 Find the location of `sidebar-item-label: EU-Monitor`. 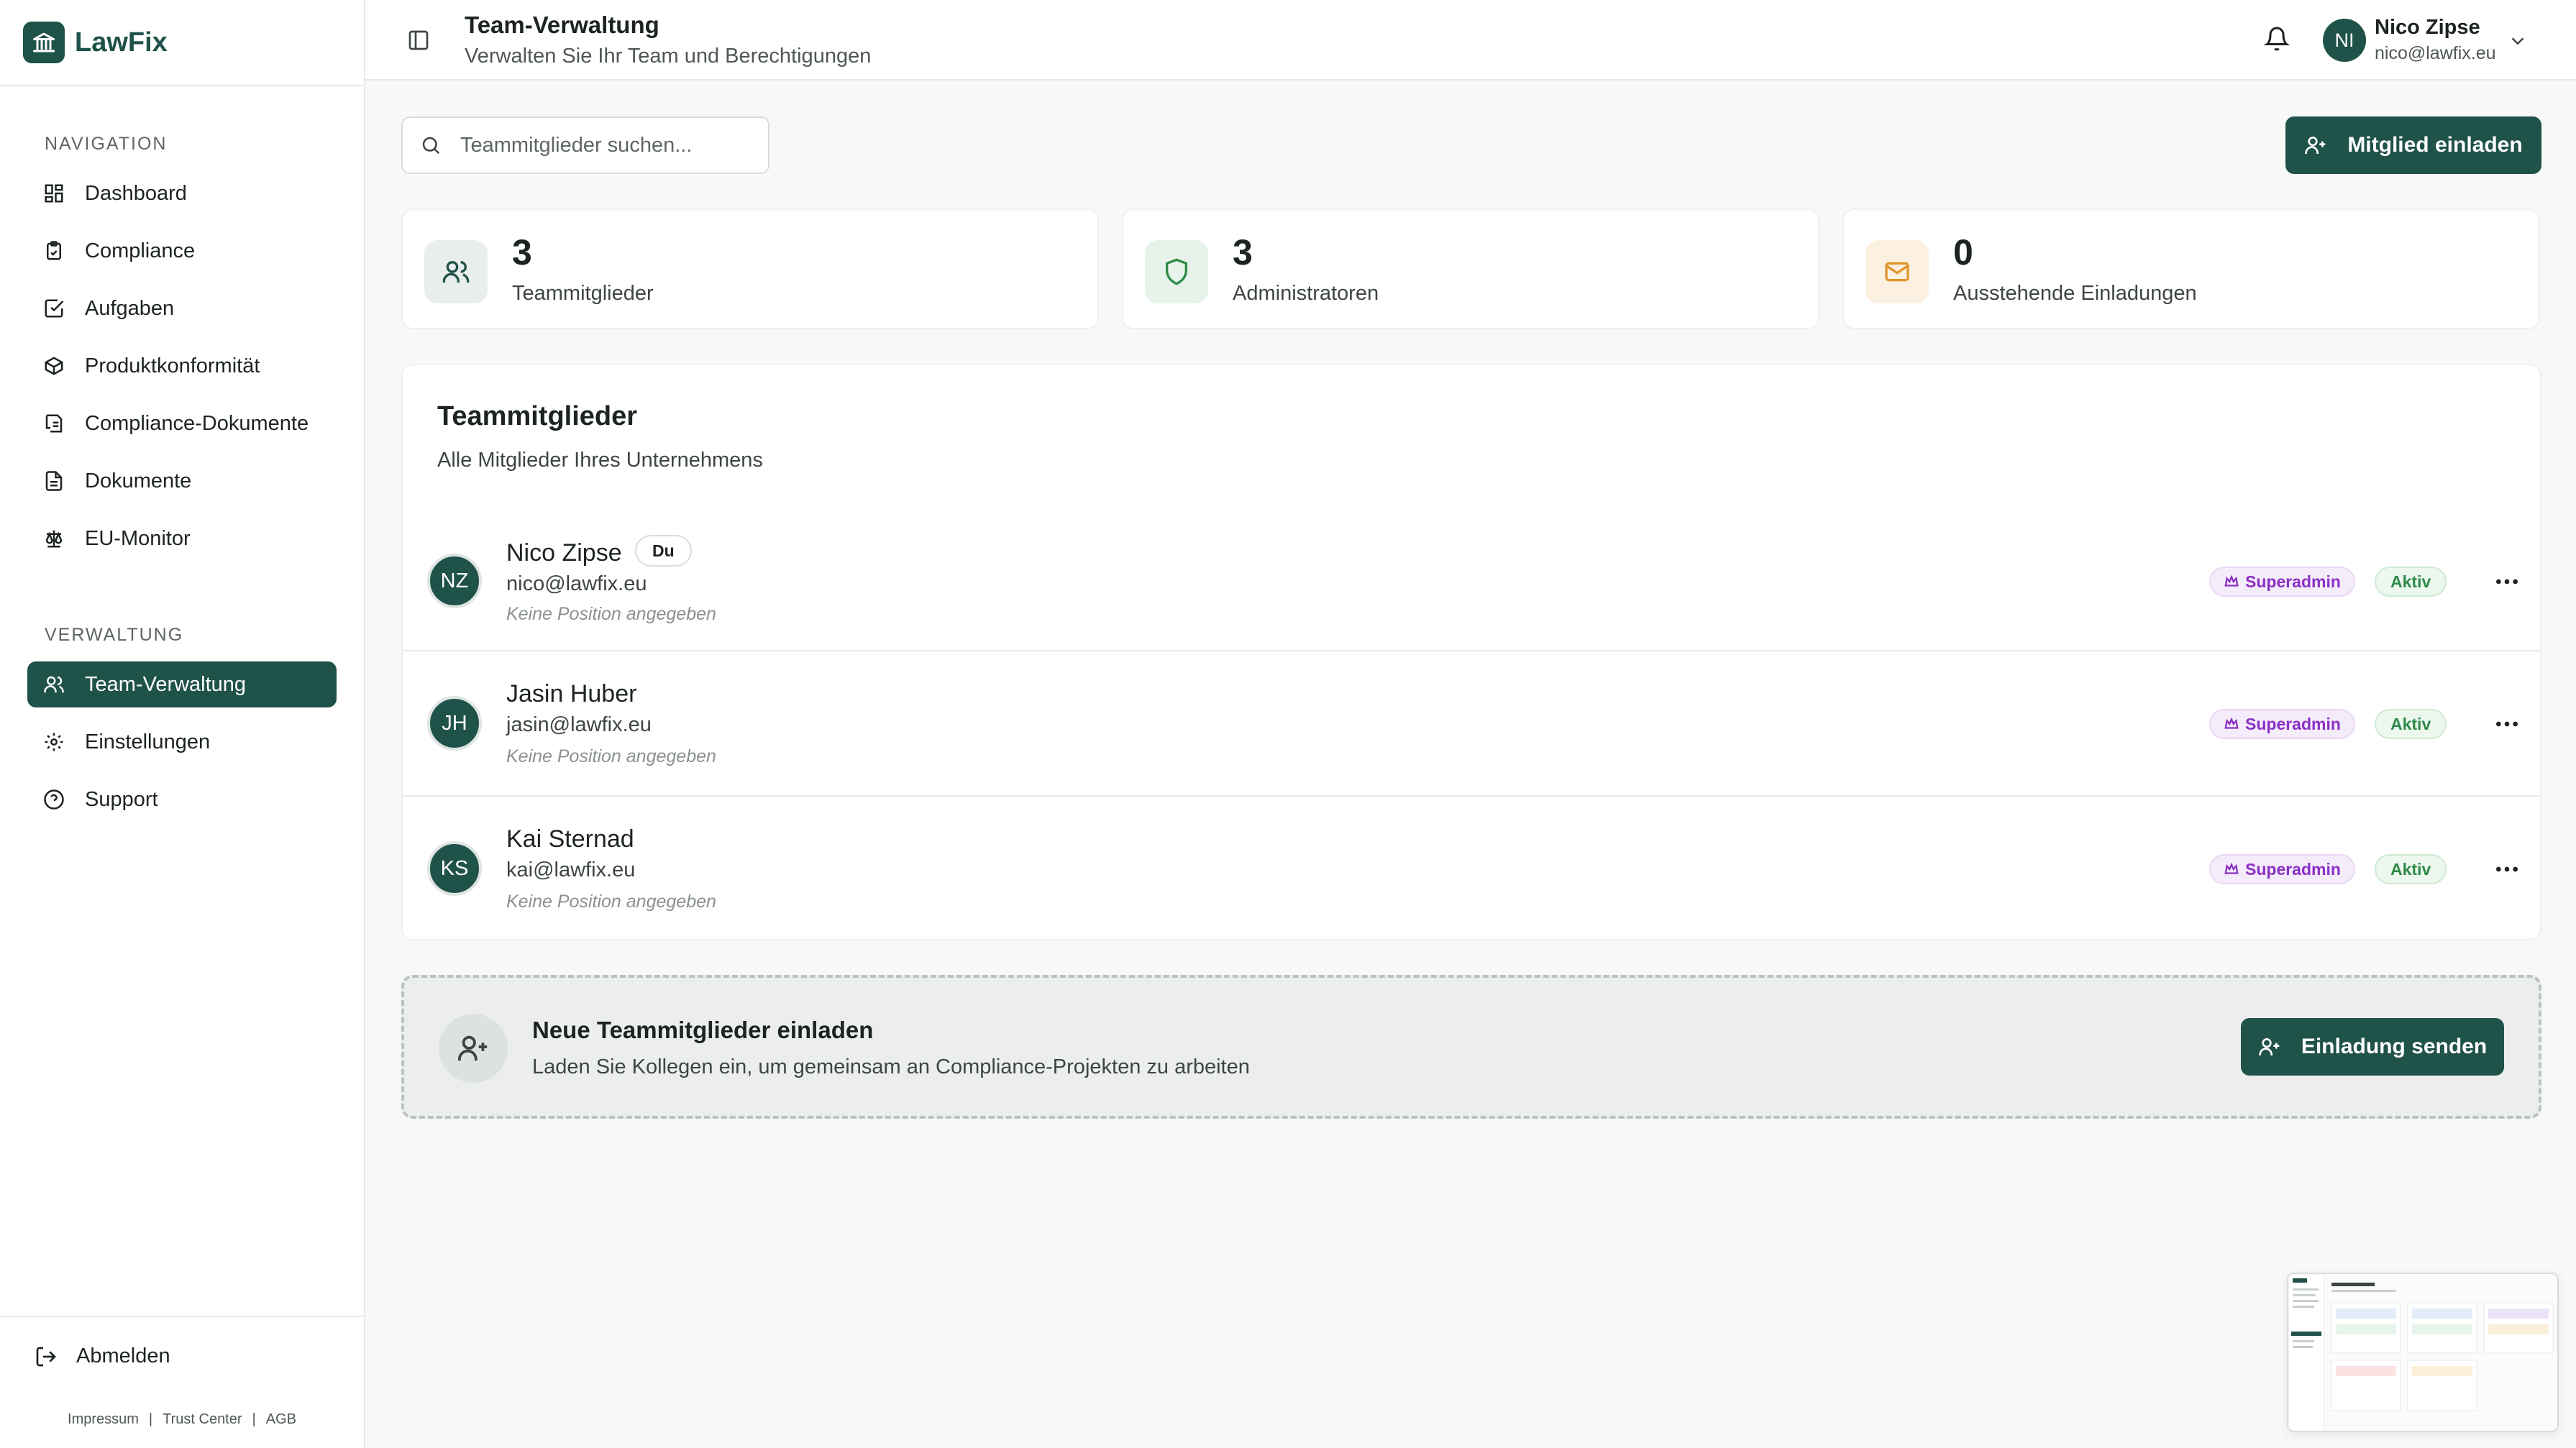

sidebar-item-label: EU-Monitor is located at coordinates (138, 538).